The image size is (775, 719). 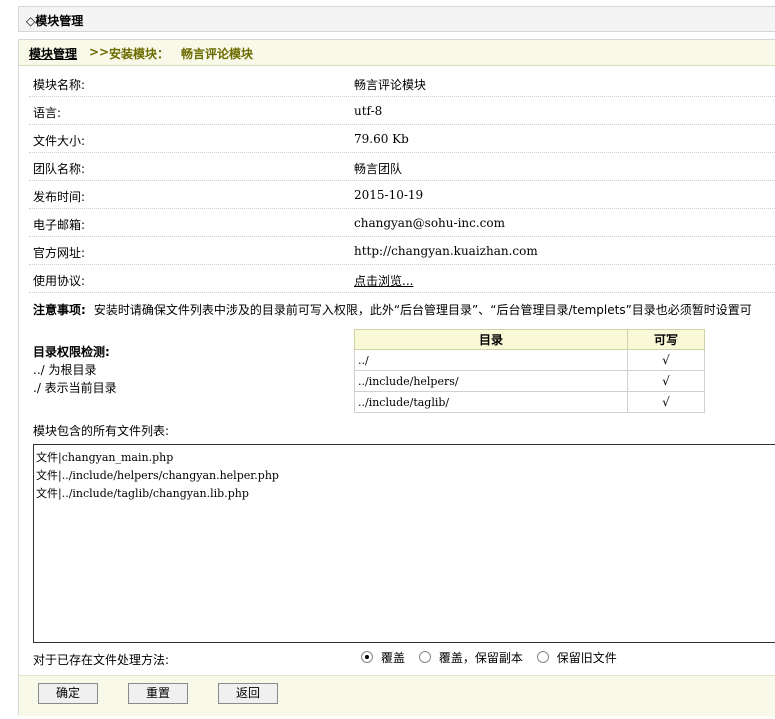 I want to click on directory-path: ../include/helpers/, so click(x=491, y=381).